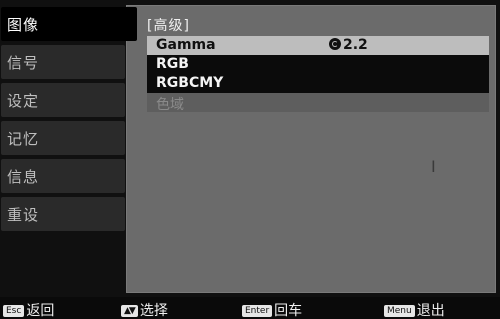 This screenshot has width=500, height=319. I want to click on hint-label: 回车, so click(288, 311).